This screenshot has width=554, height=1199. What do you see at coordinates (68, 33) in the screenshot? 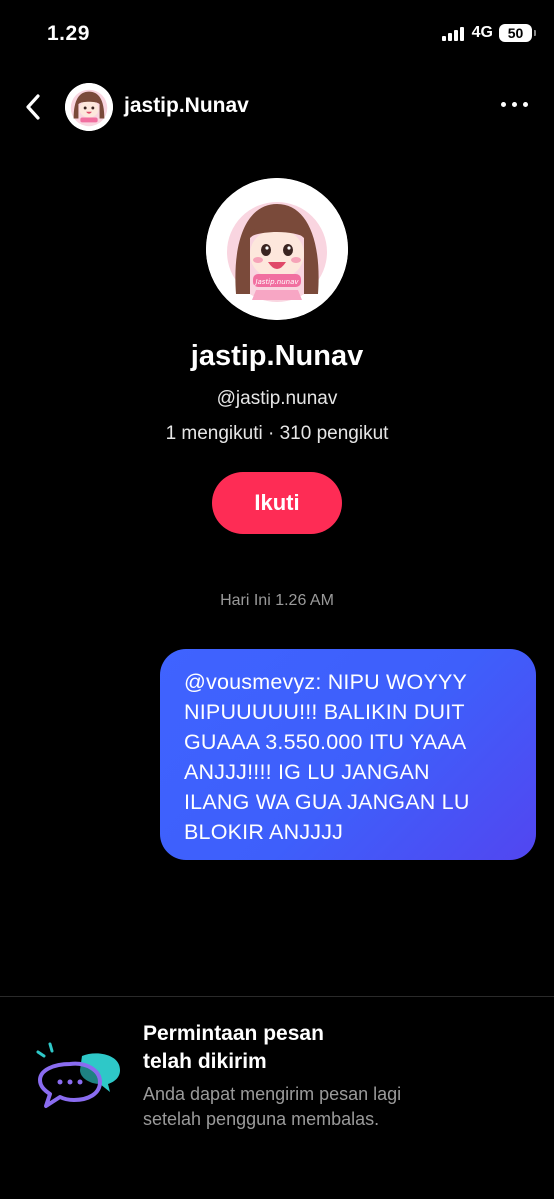
I see `status-time: 1.29` at bounding box center [68, 33].